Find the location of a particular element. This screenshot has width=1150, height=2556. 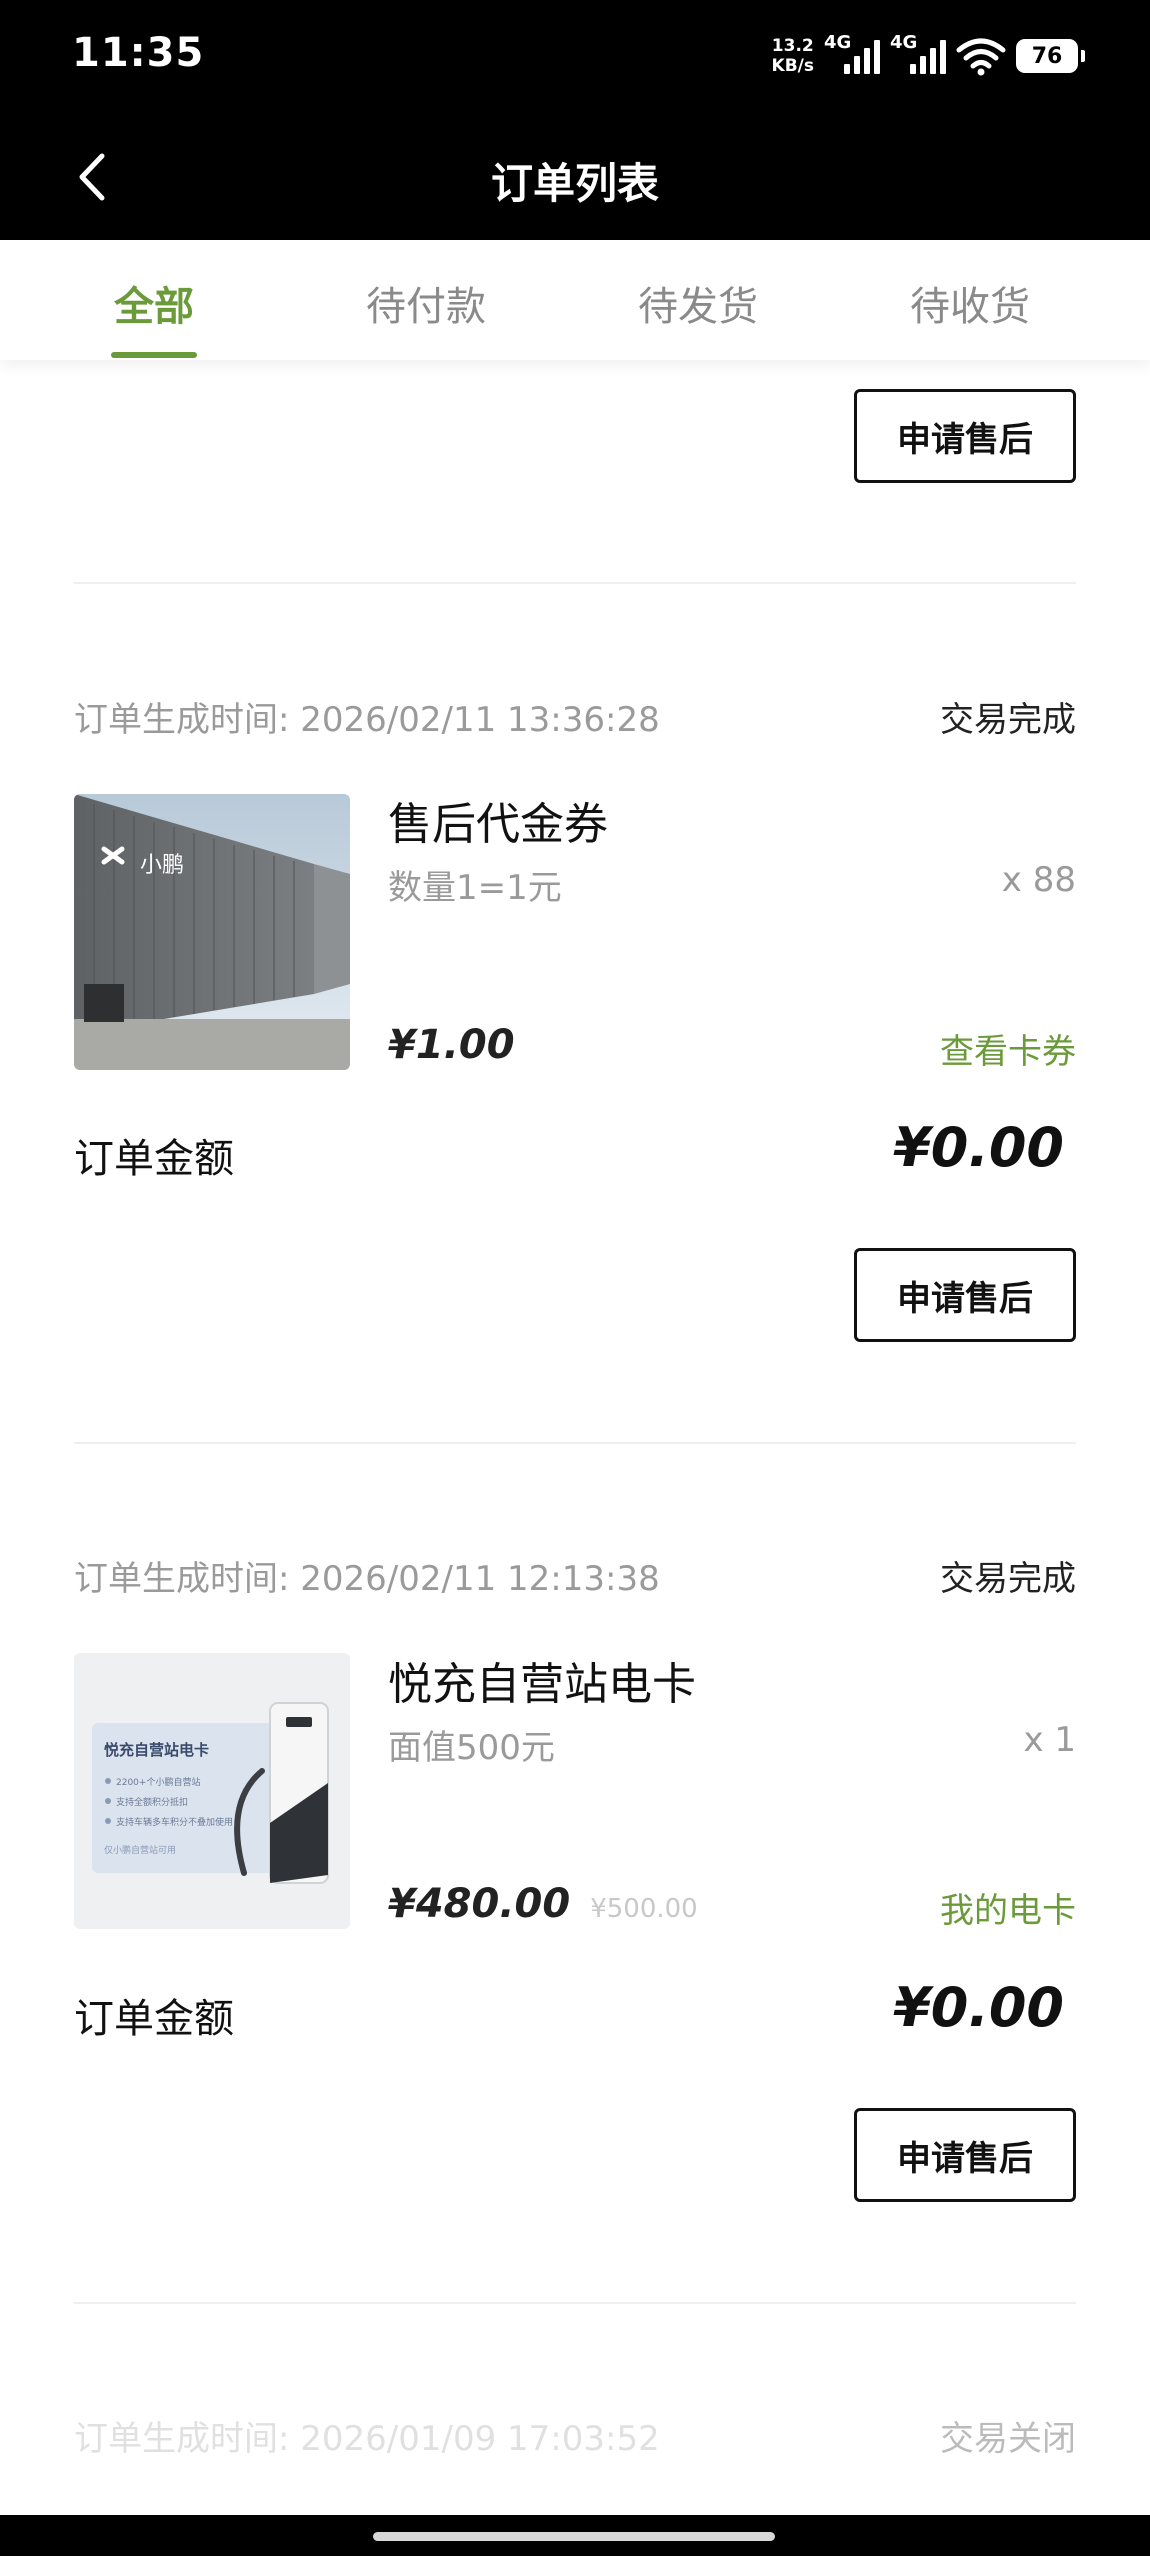

status-icons: 13.2 KB/s 4G 4G 76 is located at coordinates (928, 56).